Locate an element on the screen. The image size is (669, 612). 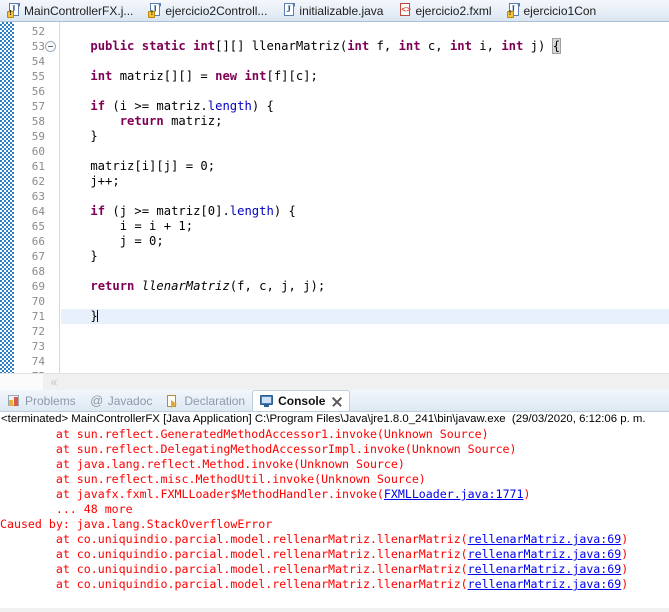
line-number: 73 is located at coordinates (38, 346).